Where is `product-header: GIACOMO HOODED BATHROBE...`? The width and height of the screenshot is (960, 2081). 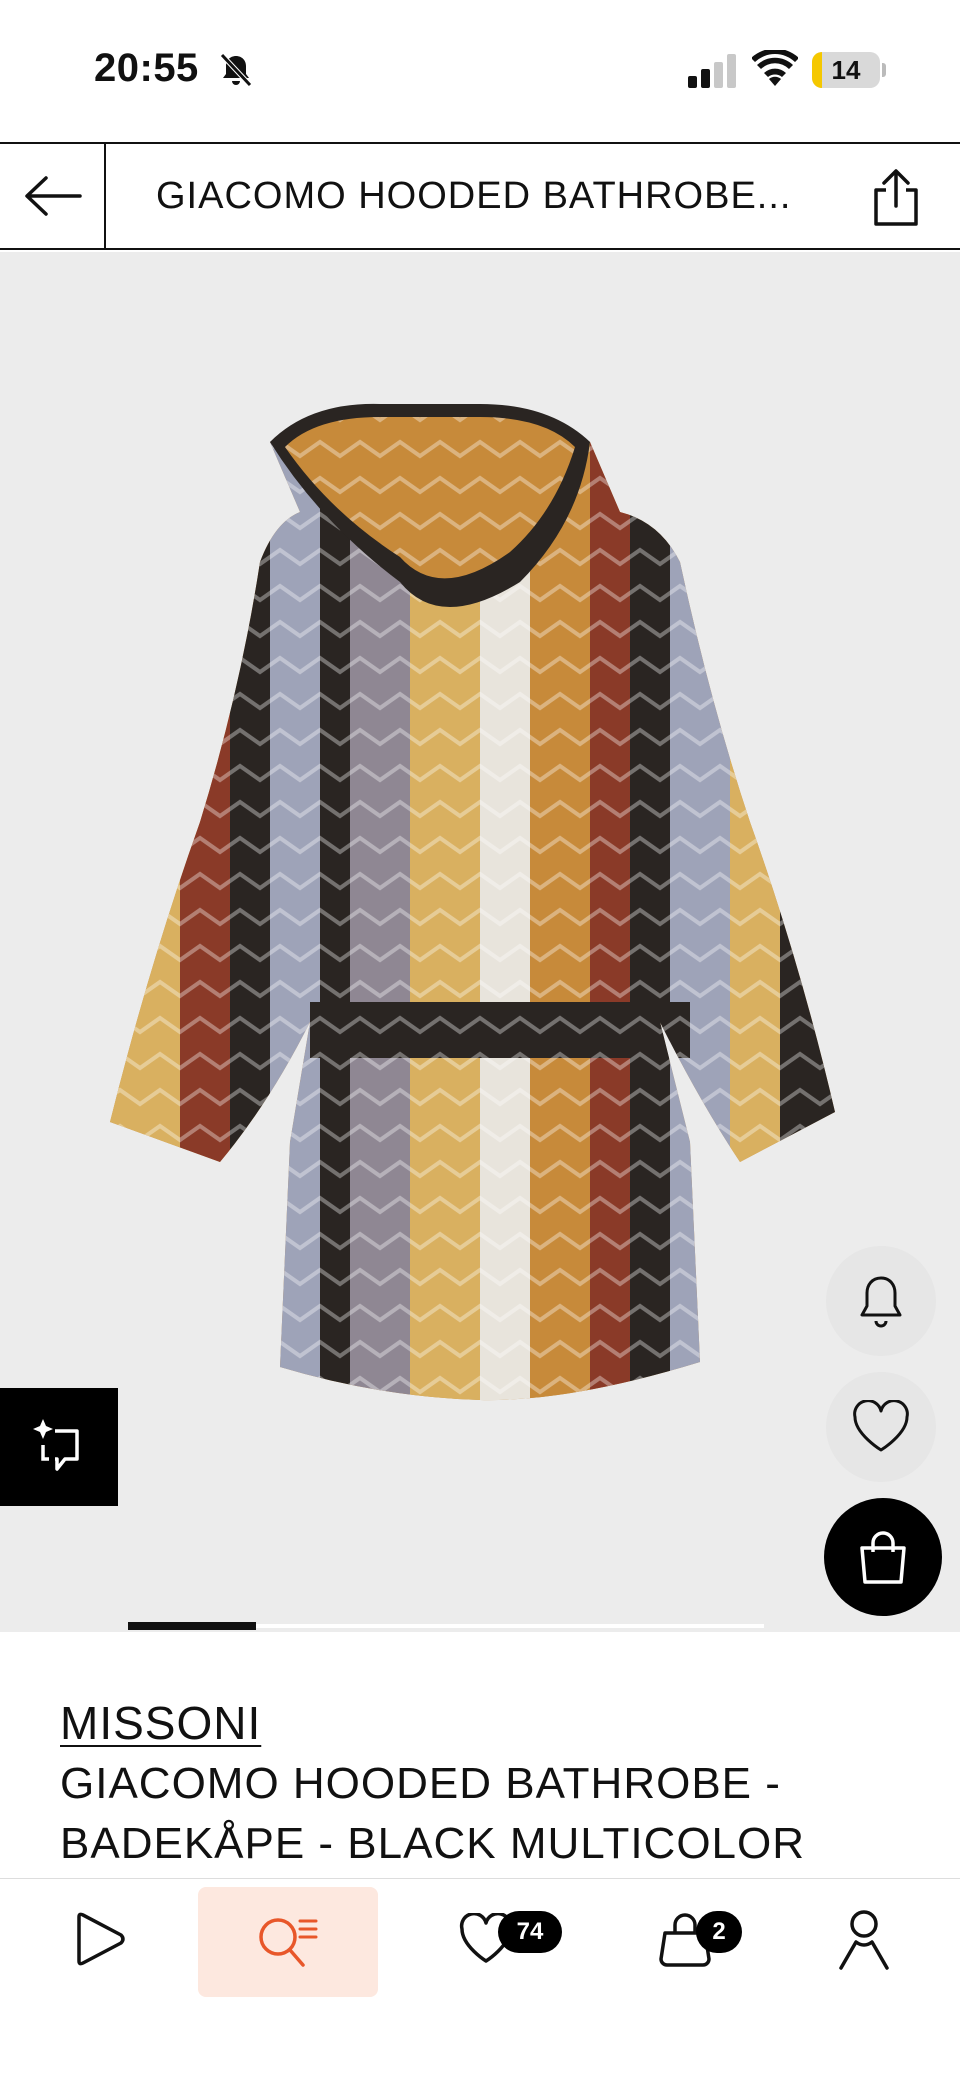
product-header: GIACOMO HOODED BATHROBE... is located at coordinates (480, 196).